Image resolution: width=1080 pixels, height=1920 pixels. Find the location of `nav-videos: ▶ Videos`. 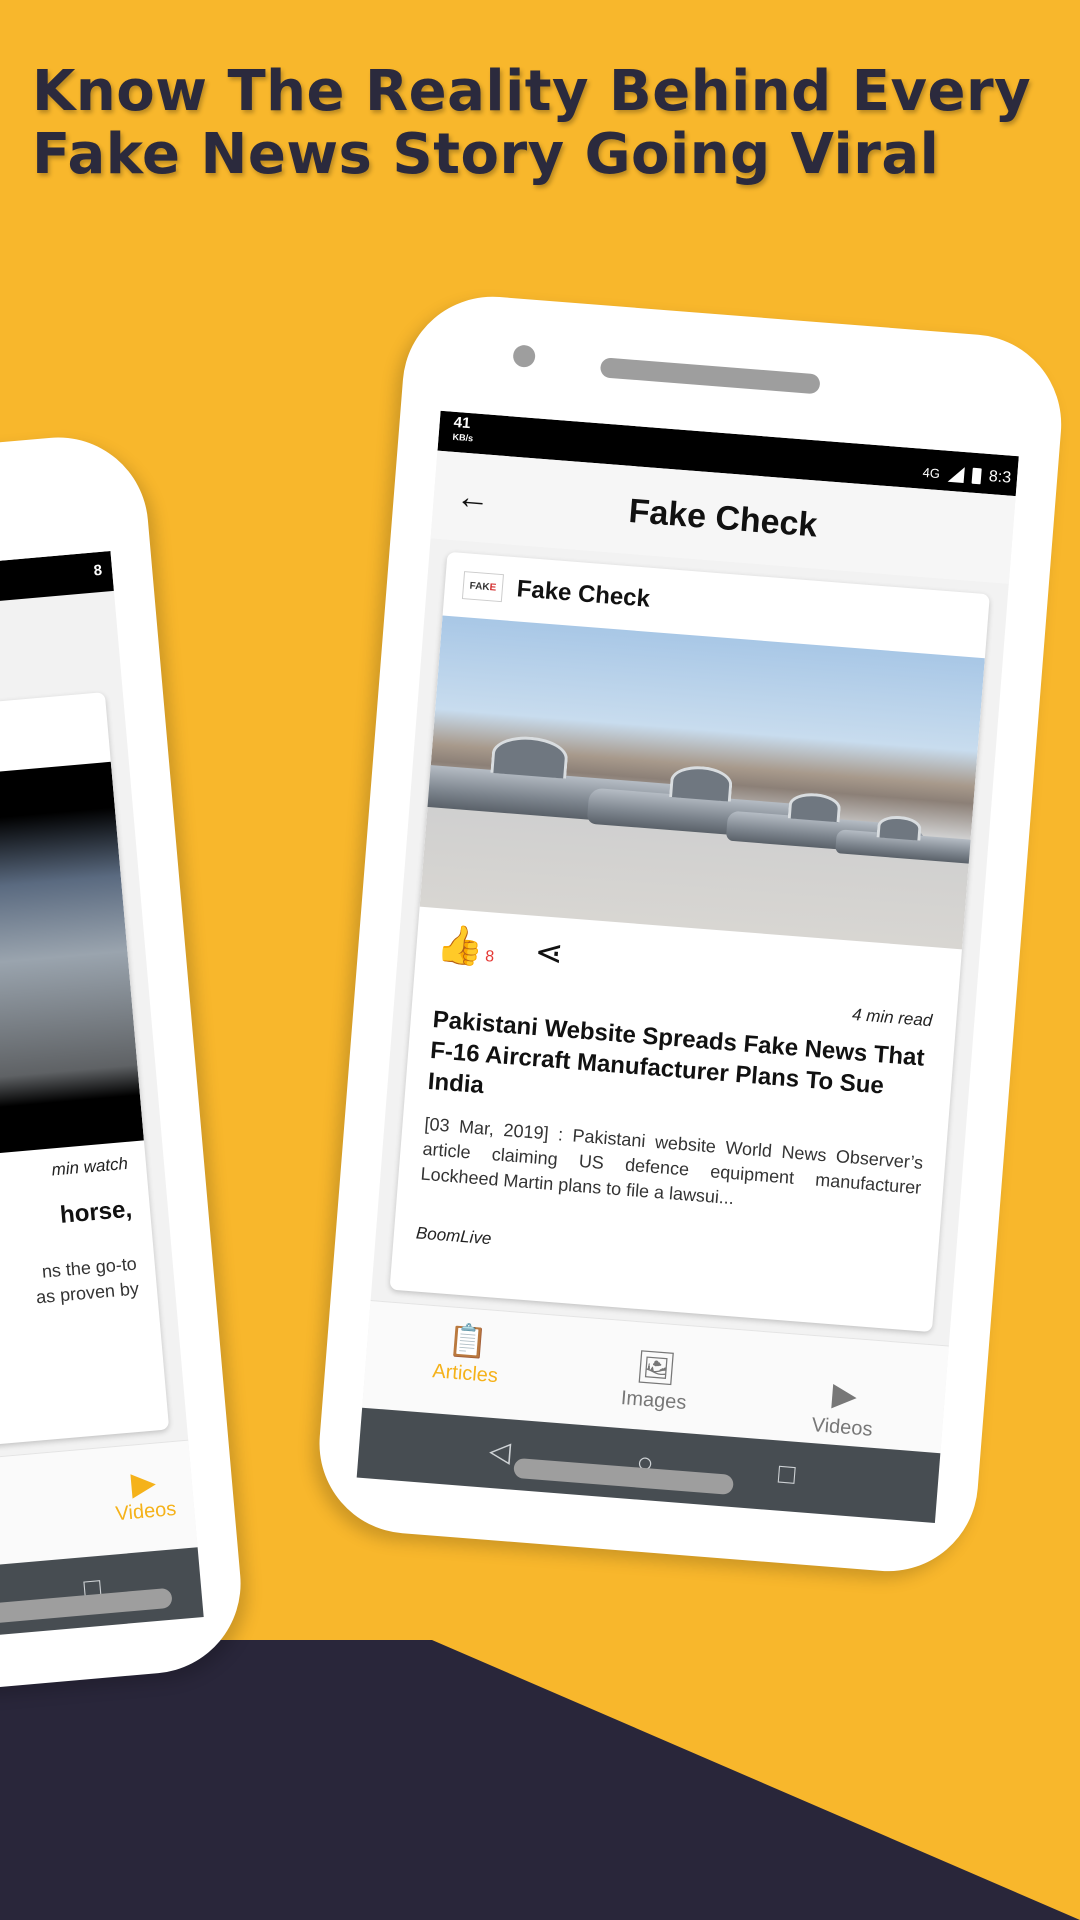

nav-videos: ▶ Videos is located at coordinates (843, 1408).